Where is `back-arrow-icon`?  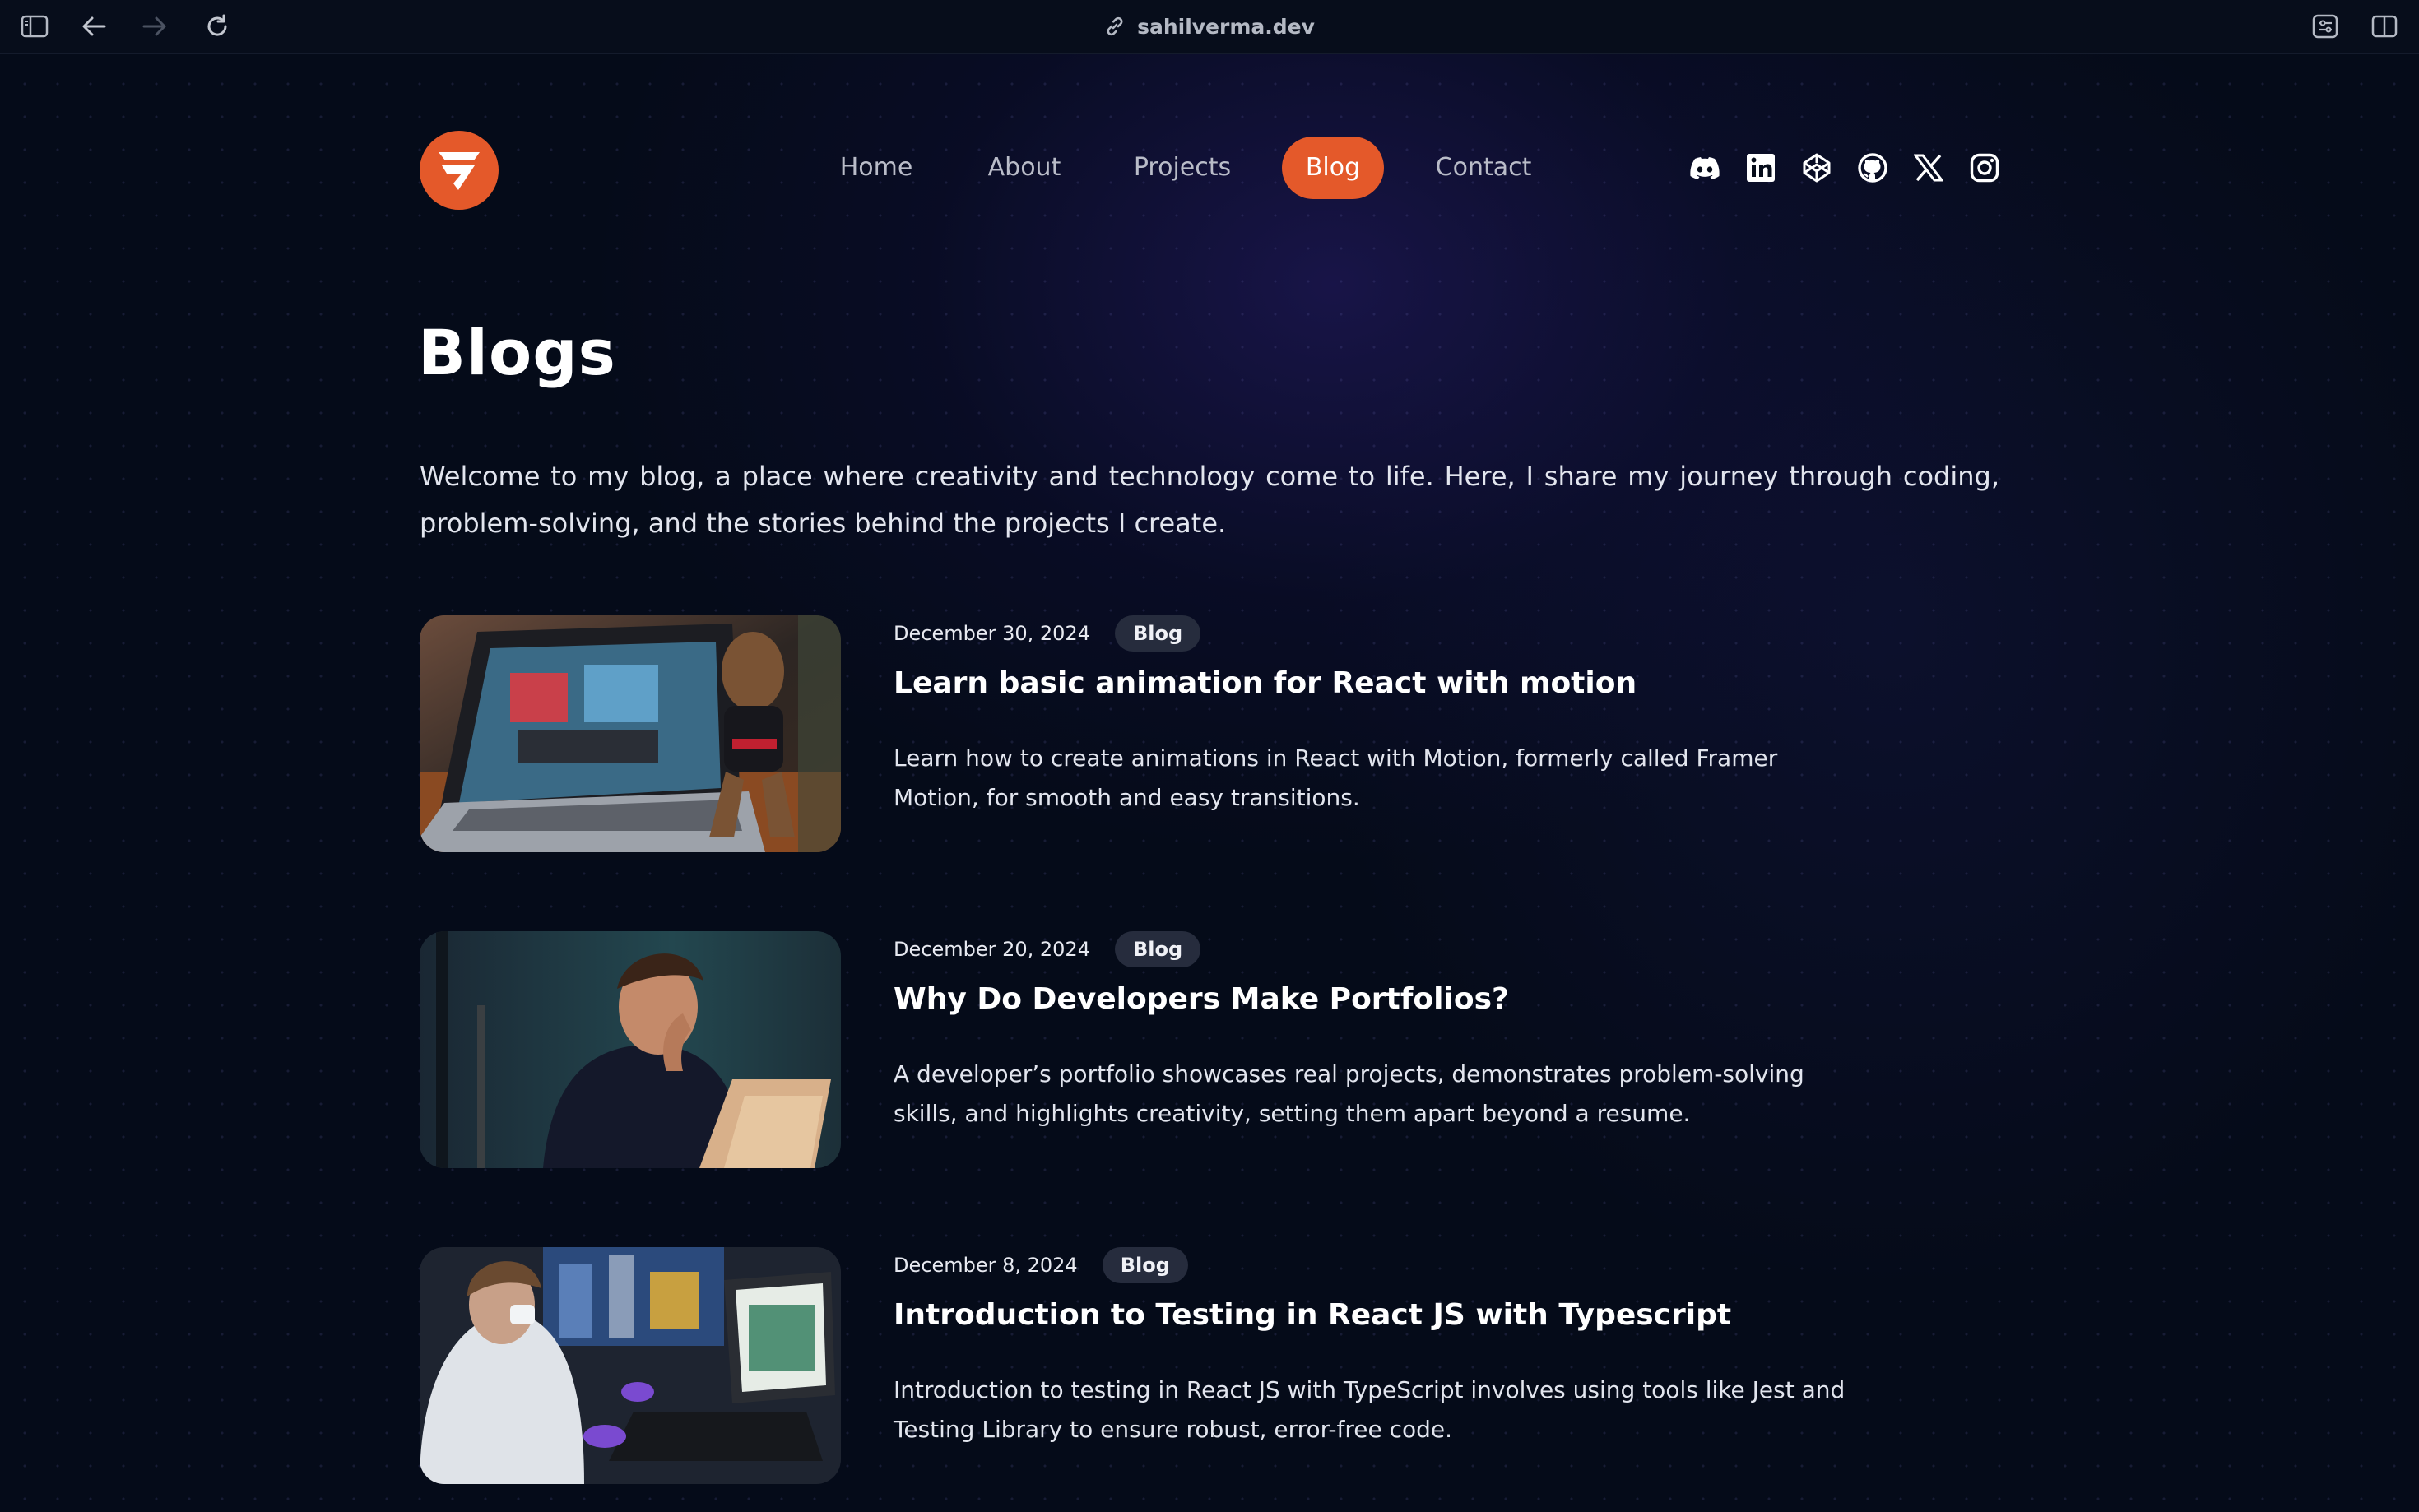 back-arrow-icon is located at coordinates (94, 26).